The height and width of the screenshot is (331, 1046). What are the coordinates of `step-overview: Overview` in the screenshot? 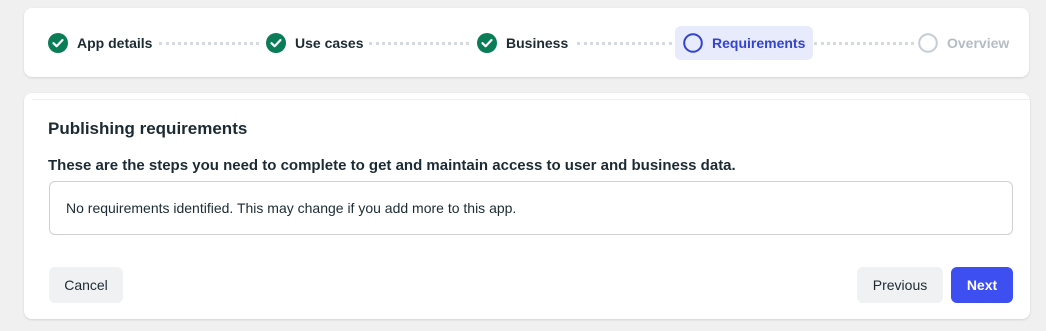 It's located at (963, 43).